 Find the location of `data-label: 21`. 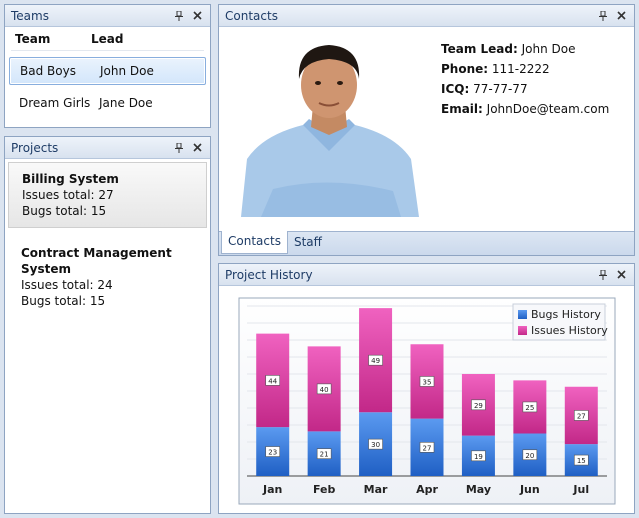

data-label: 21 is located at coordinates (324, 455).